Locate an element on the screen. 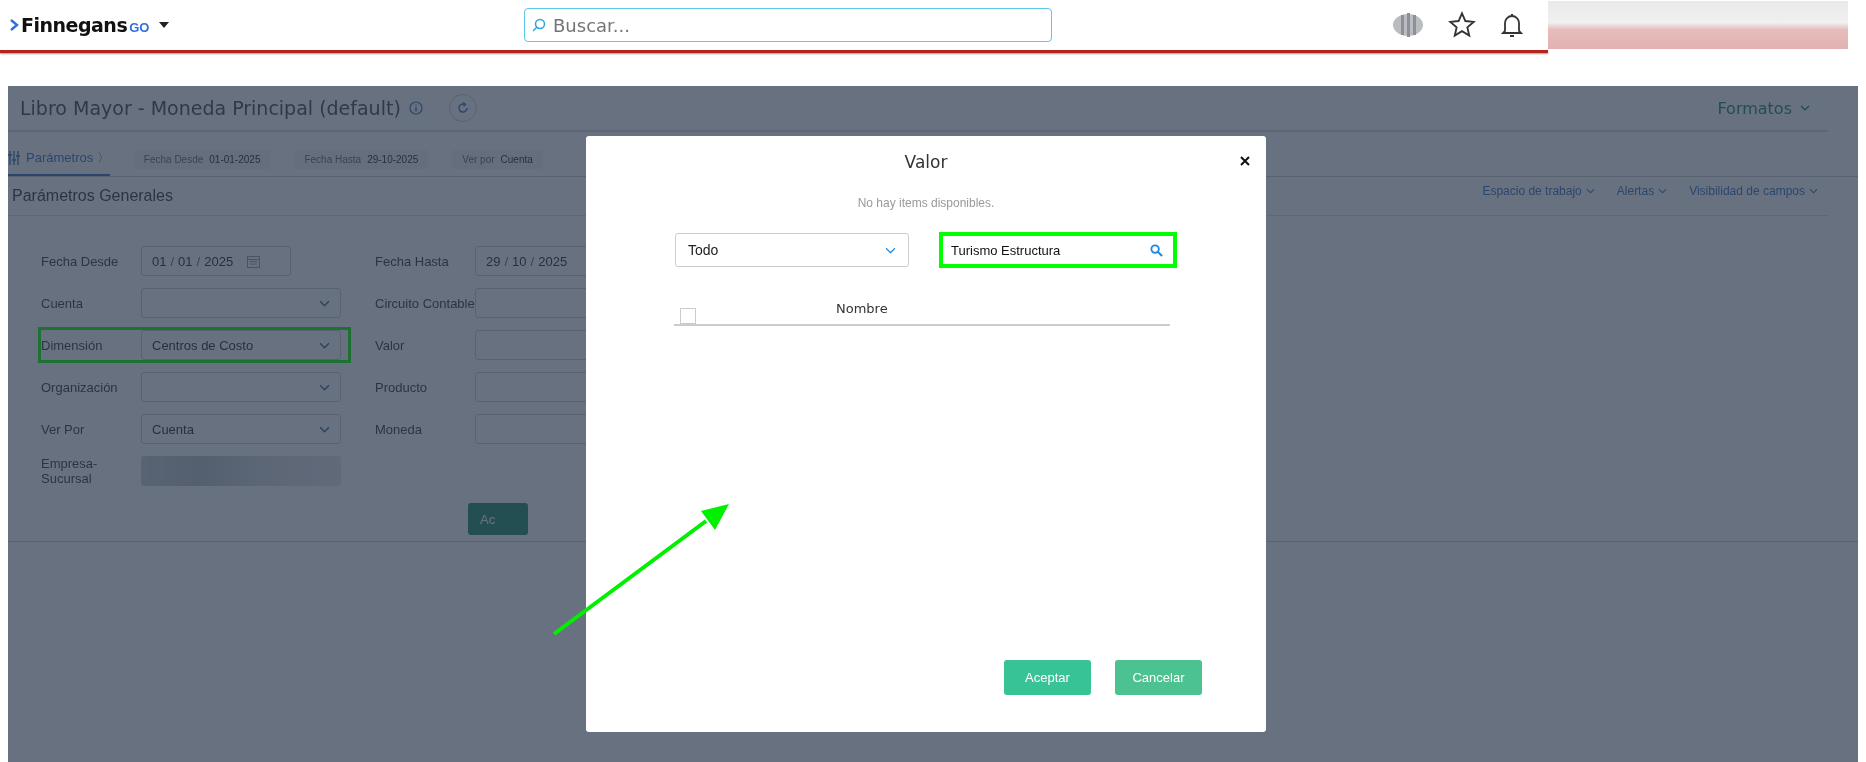 This screenshot has height=762, width=1866. toolbar-dropdown: Alertas is located at coordinates (1642, 191).